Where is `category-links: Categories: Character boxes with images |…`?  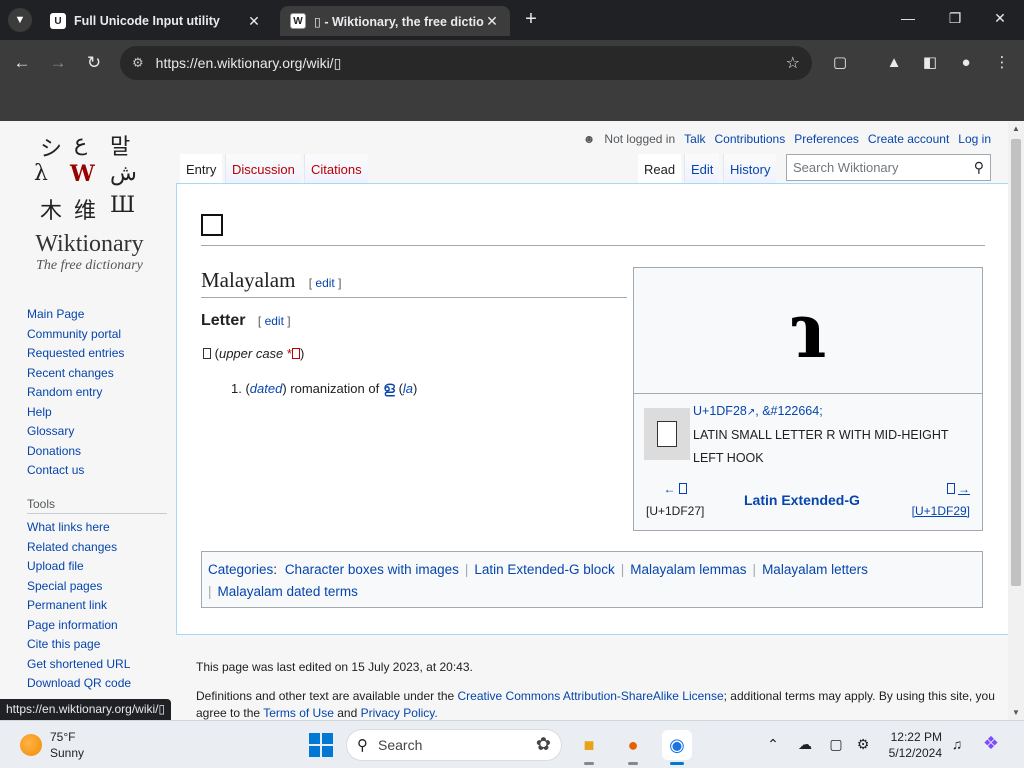 category-links: Categories: Character boxes with images |… is located at coordinates (592, 579).